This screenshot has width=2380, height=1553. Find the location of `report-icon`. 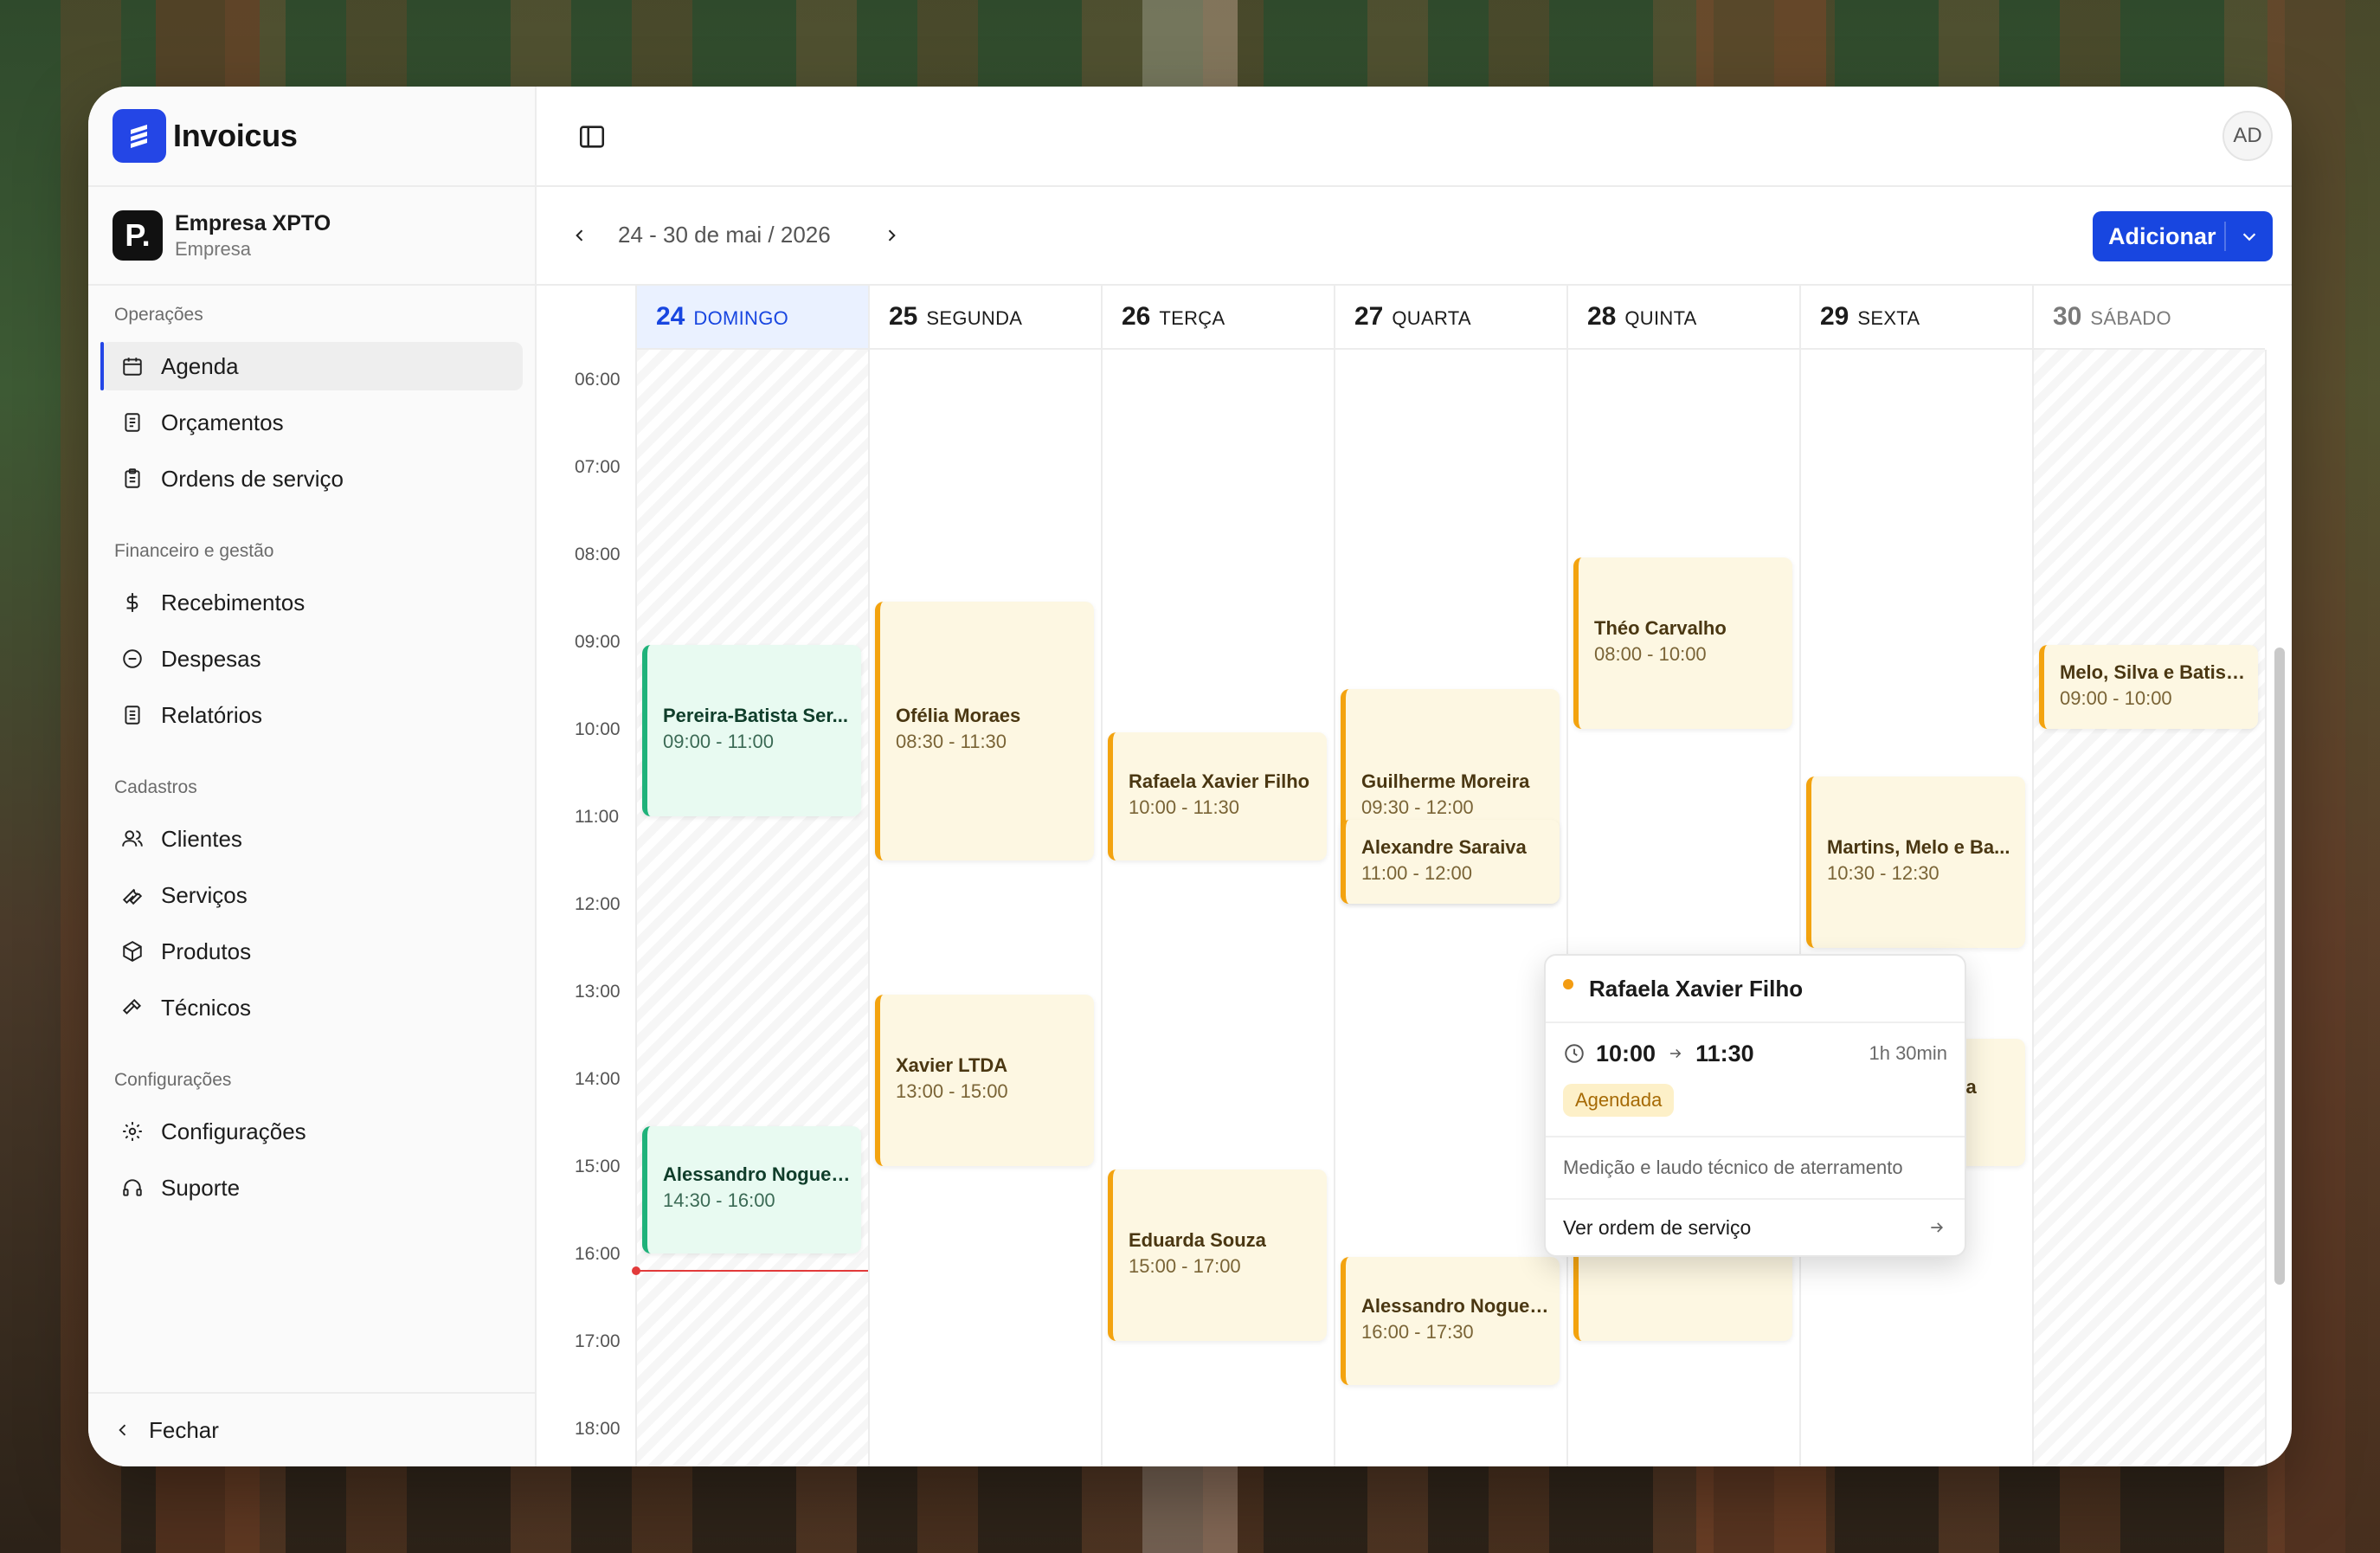

report-icon is located at coordinates (132, 715).